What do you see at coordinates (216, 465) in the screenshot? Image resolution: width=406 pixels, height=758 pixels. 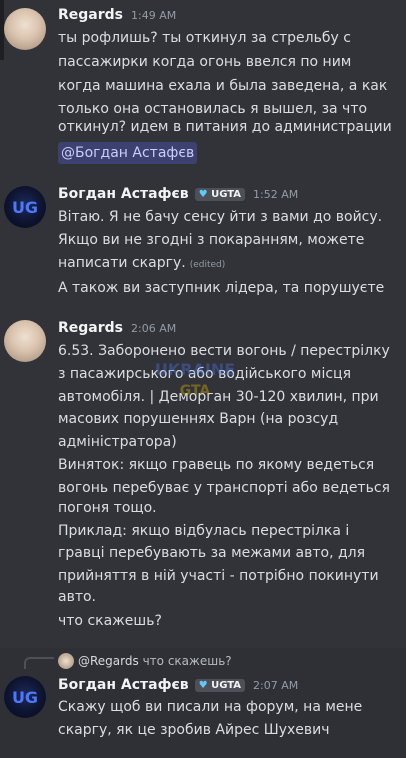 I see `message-line: Виняток: якщо гравець по якому ведеться` at bounding box center [216, 465].